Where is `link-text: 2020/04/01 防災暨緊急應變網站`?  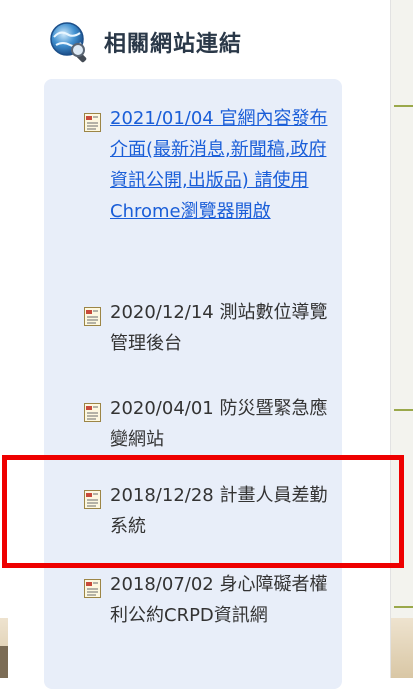 link-text: 2020/04/01 防災暨緊急應變網站 is located at coordinates (207, 424).